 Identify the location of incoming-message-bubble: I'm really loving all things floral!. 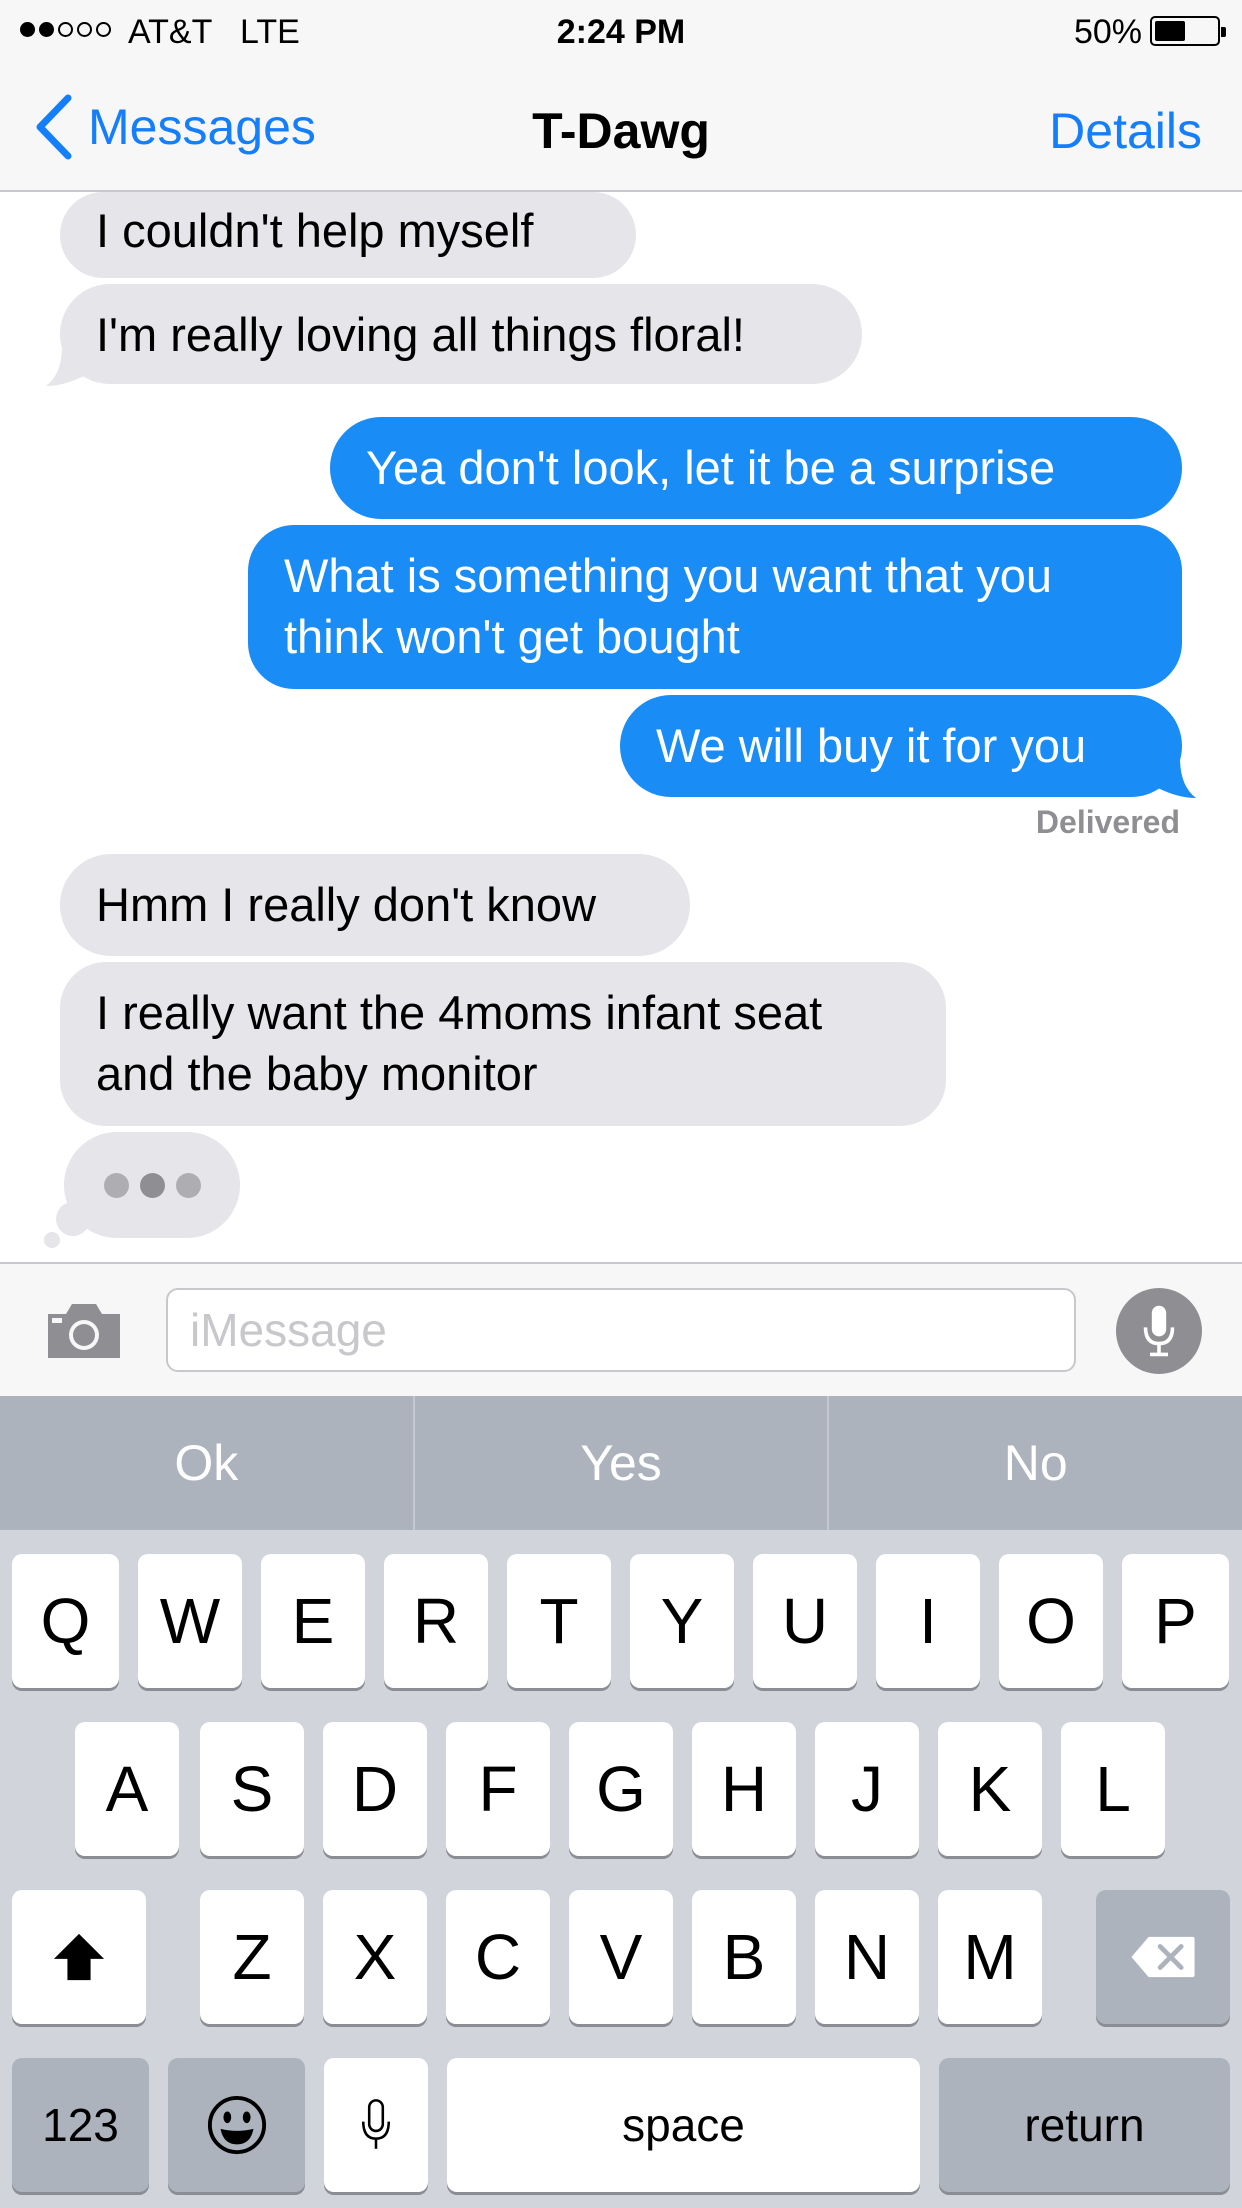
(461, 334).